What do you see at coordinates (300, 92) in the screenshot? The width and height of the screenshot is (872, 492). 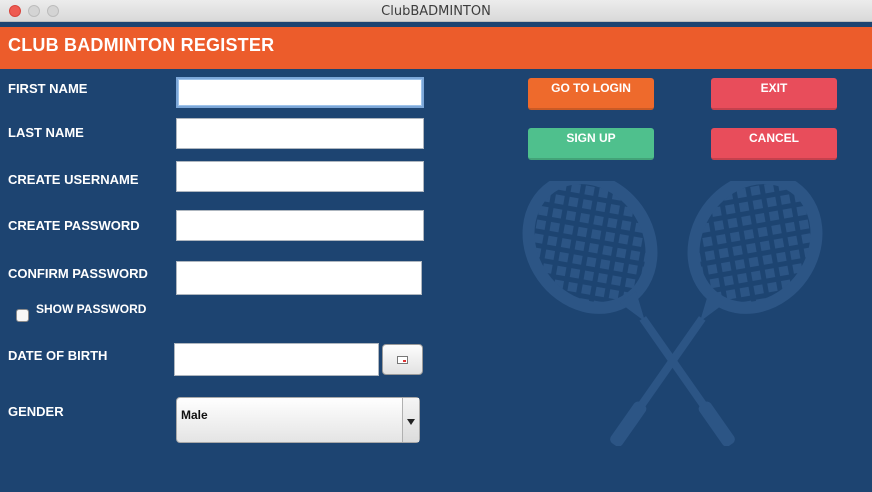 I see `first-name-input` at bounding box center [300, 92].